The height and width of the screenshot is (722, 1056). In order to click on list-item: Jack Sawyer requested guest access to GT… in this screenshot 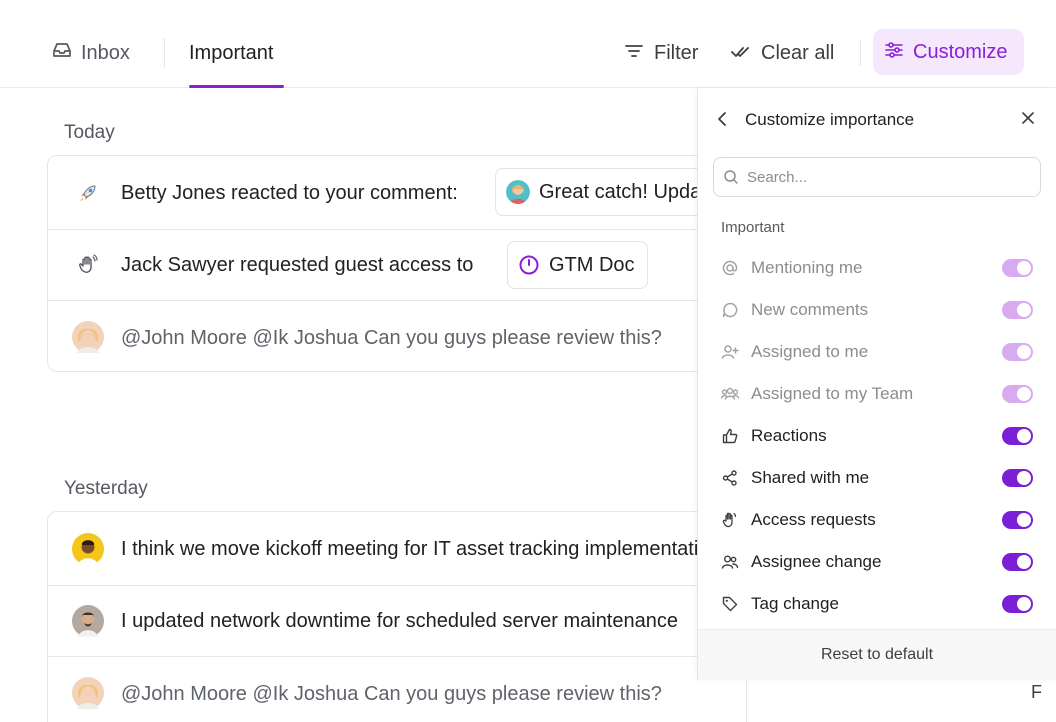, I will do `click(397, 265)`.